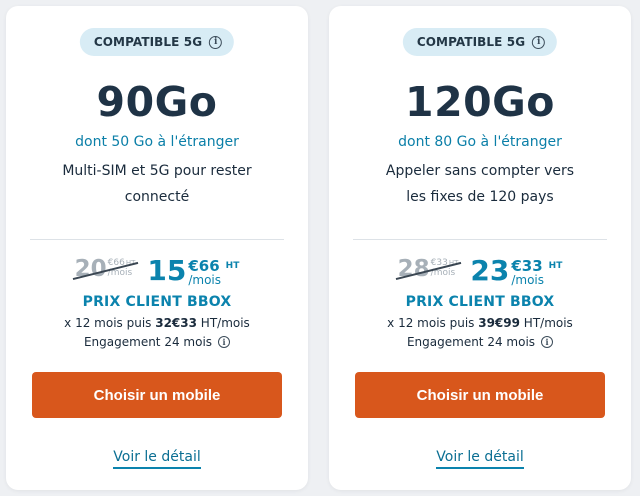  What do you see at coordinates (167, 270) in the screenshot?
I see `new-price-integer: 15` at bounding box center [167, 270].